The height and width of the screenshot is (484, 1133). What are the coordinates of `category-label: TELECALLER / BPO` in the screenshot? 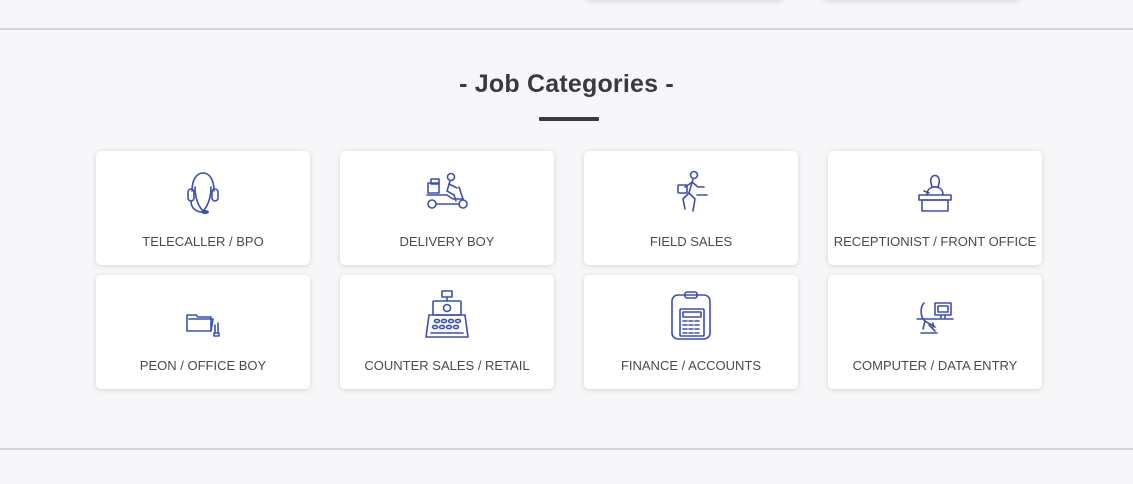 It's located at (203, 241).